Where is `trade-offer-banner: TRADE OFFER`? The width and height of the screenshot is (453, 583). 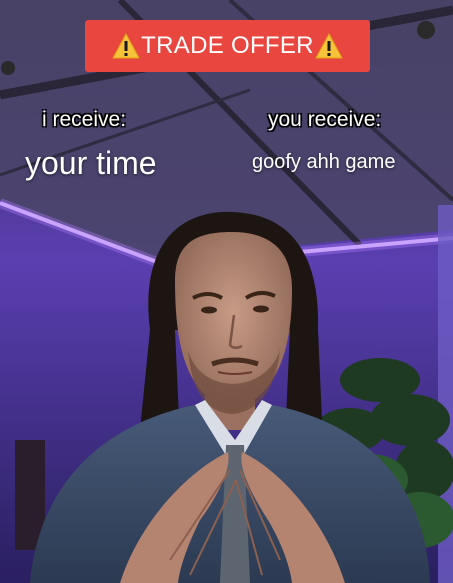
trade-offer-banner: TRADE OFFER is located at coordinates (227, 46).